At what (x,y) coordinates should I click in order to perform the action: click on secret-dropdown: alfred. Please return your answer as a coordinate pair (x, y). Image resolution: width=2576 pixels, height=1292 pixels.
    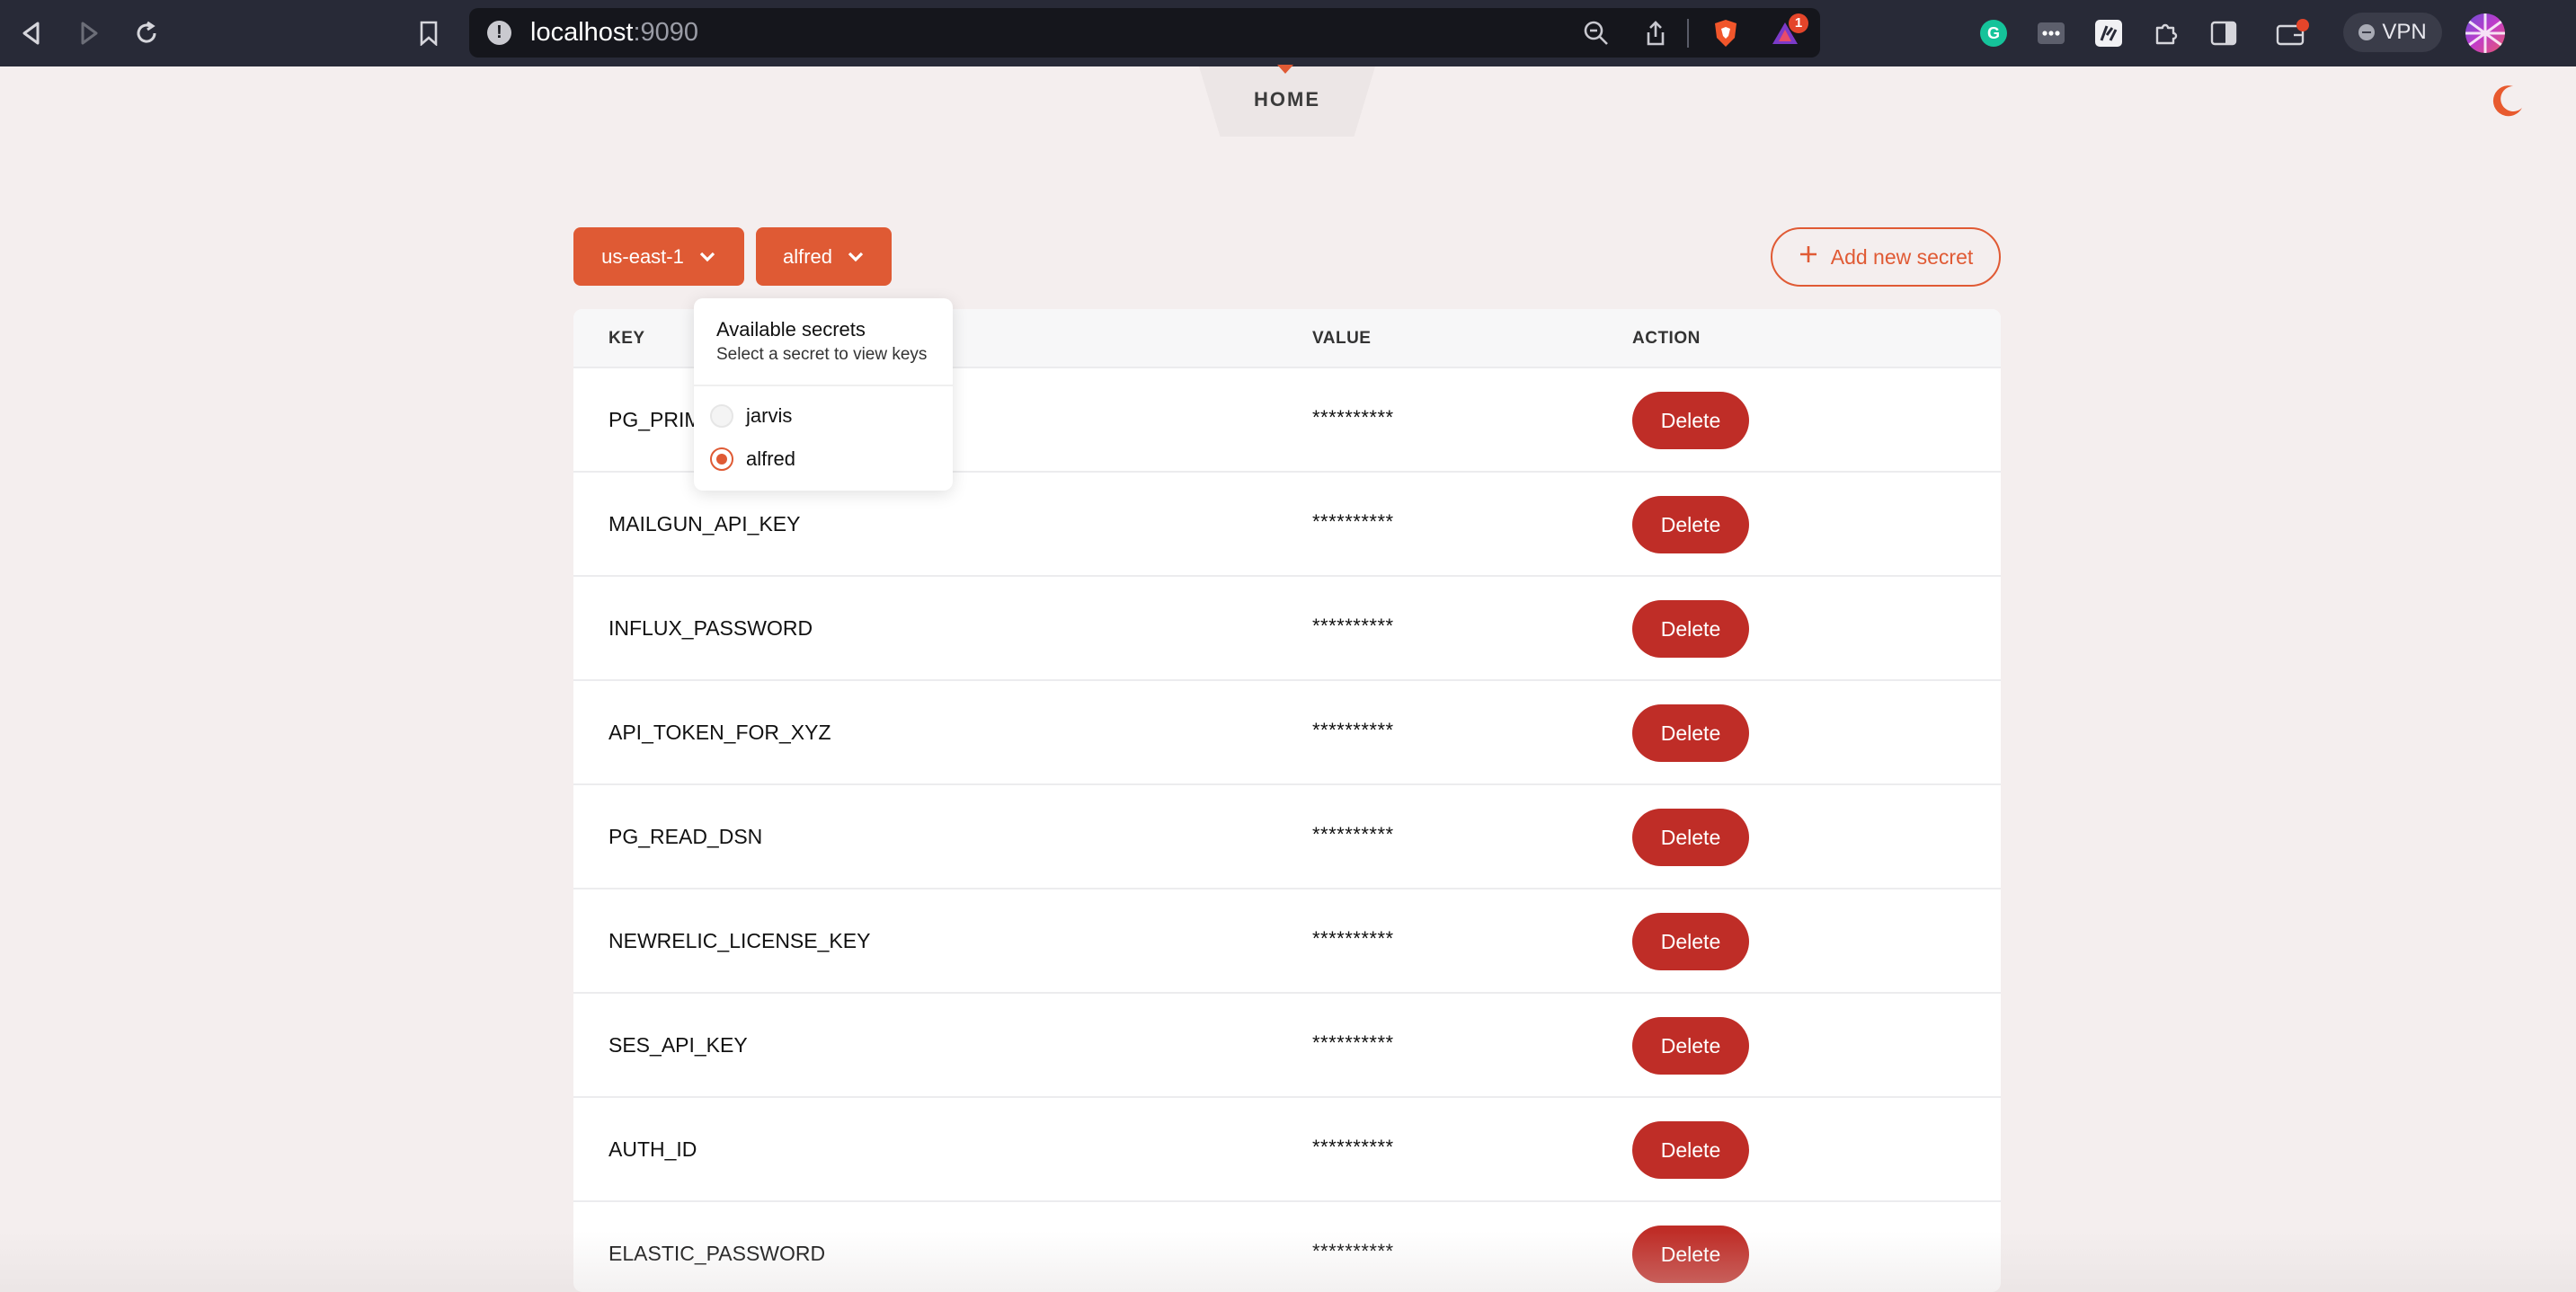
    Looking at the image, I should click on (824, 256).